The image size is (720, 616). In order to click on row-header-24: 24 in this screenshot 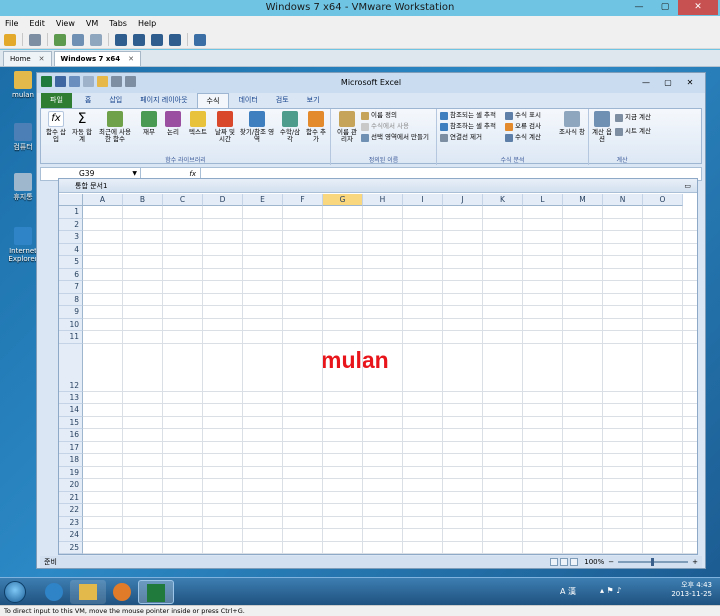, I will do `click(71, 535)`.